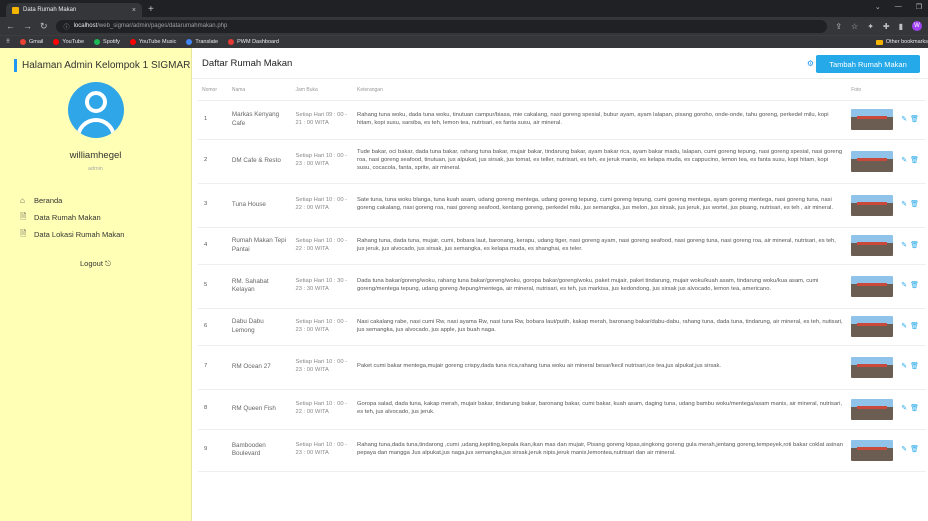 The height and width of the screenshot is (521, 928). I want to click on cell-nama: DM Cafe & Resto, so click(259, 161).